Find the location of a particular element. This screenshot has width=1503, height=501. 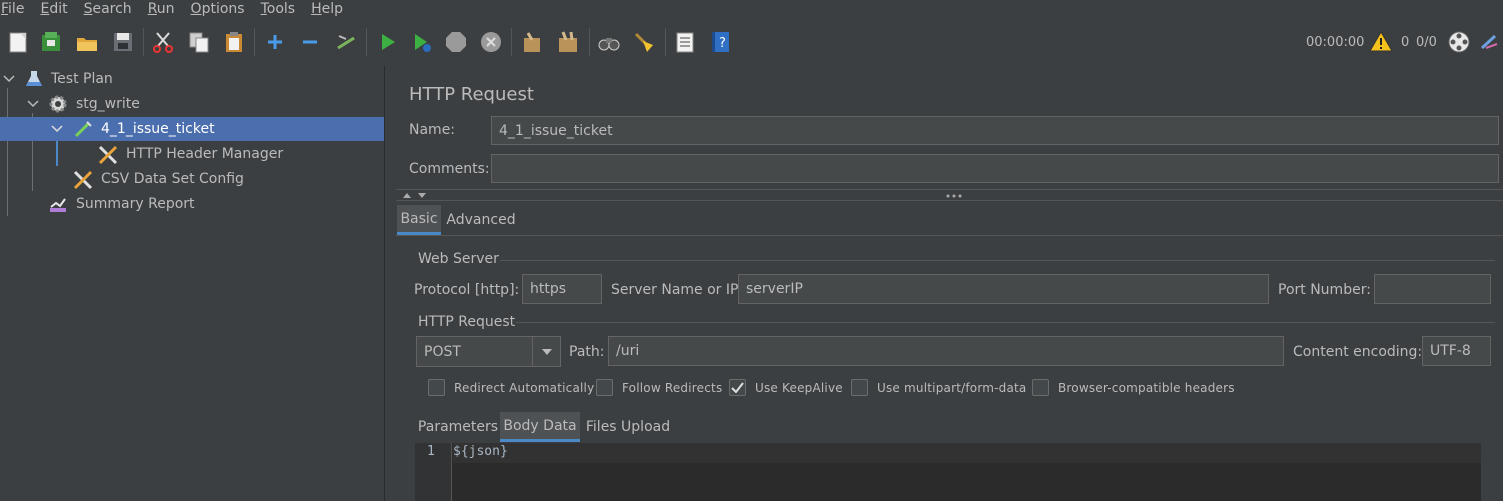

clear-all-icon is located at coordinates (568, 42).